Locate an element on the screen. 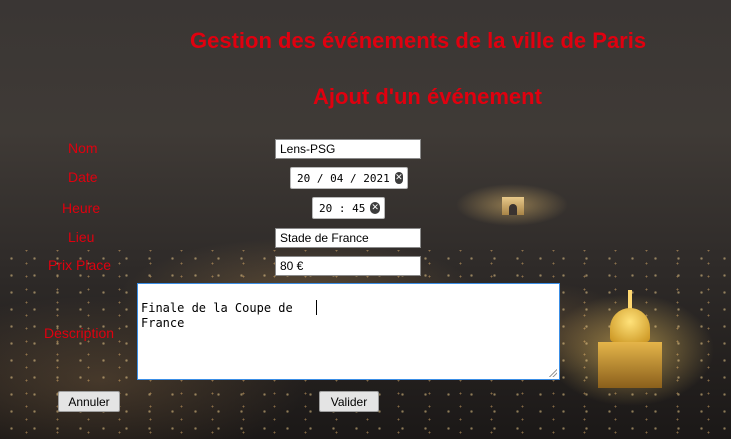  prix-place-label: Prix Place is located at coordinates (80, 265).